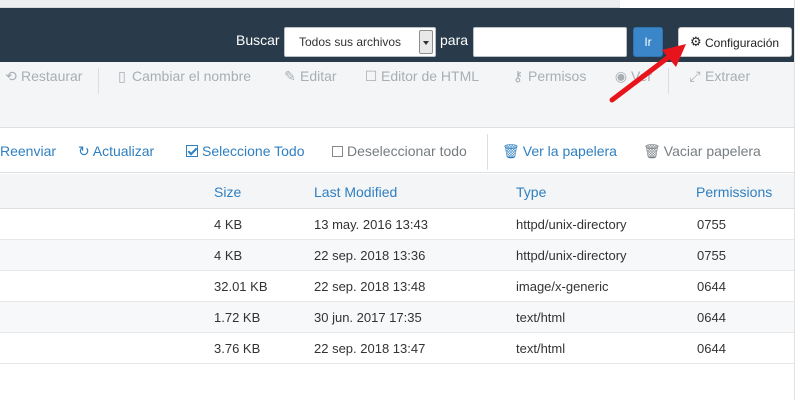  Describe the element at coordinates (562, 286) in the screenshot. I see `cell-type: image/x-generic` at that location.